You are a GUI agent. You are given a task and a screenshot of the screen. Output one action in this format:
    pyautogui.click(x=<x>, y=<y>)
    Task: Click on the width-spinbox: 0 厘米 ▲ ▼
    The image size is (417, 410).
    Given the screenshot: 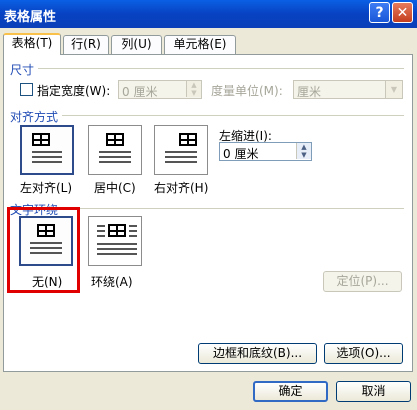 What is the action you would take?
    pyautogui.click(x=160, y=89)
    